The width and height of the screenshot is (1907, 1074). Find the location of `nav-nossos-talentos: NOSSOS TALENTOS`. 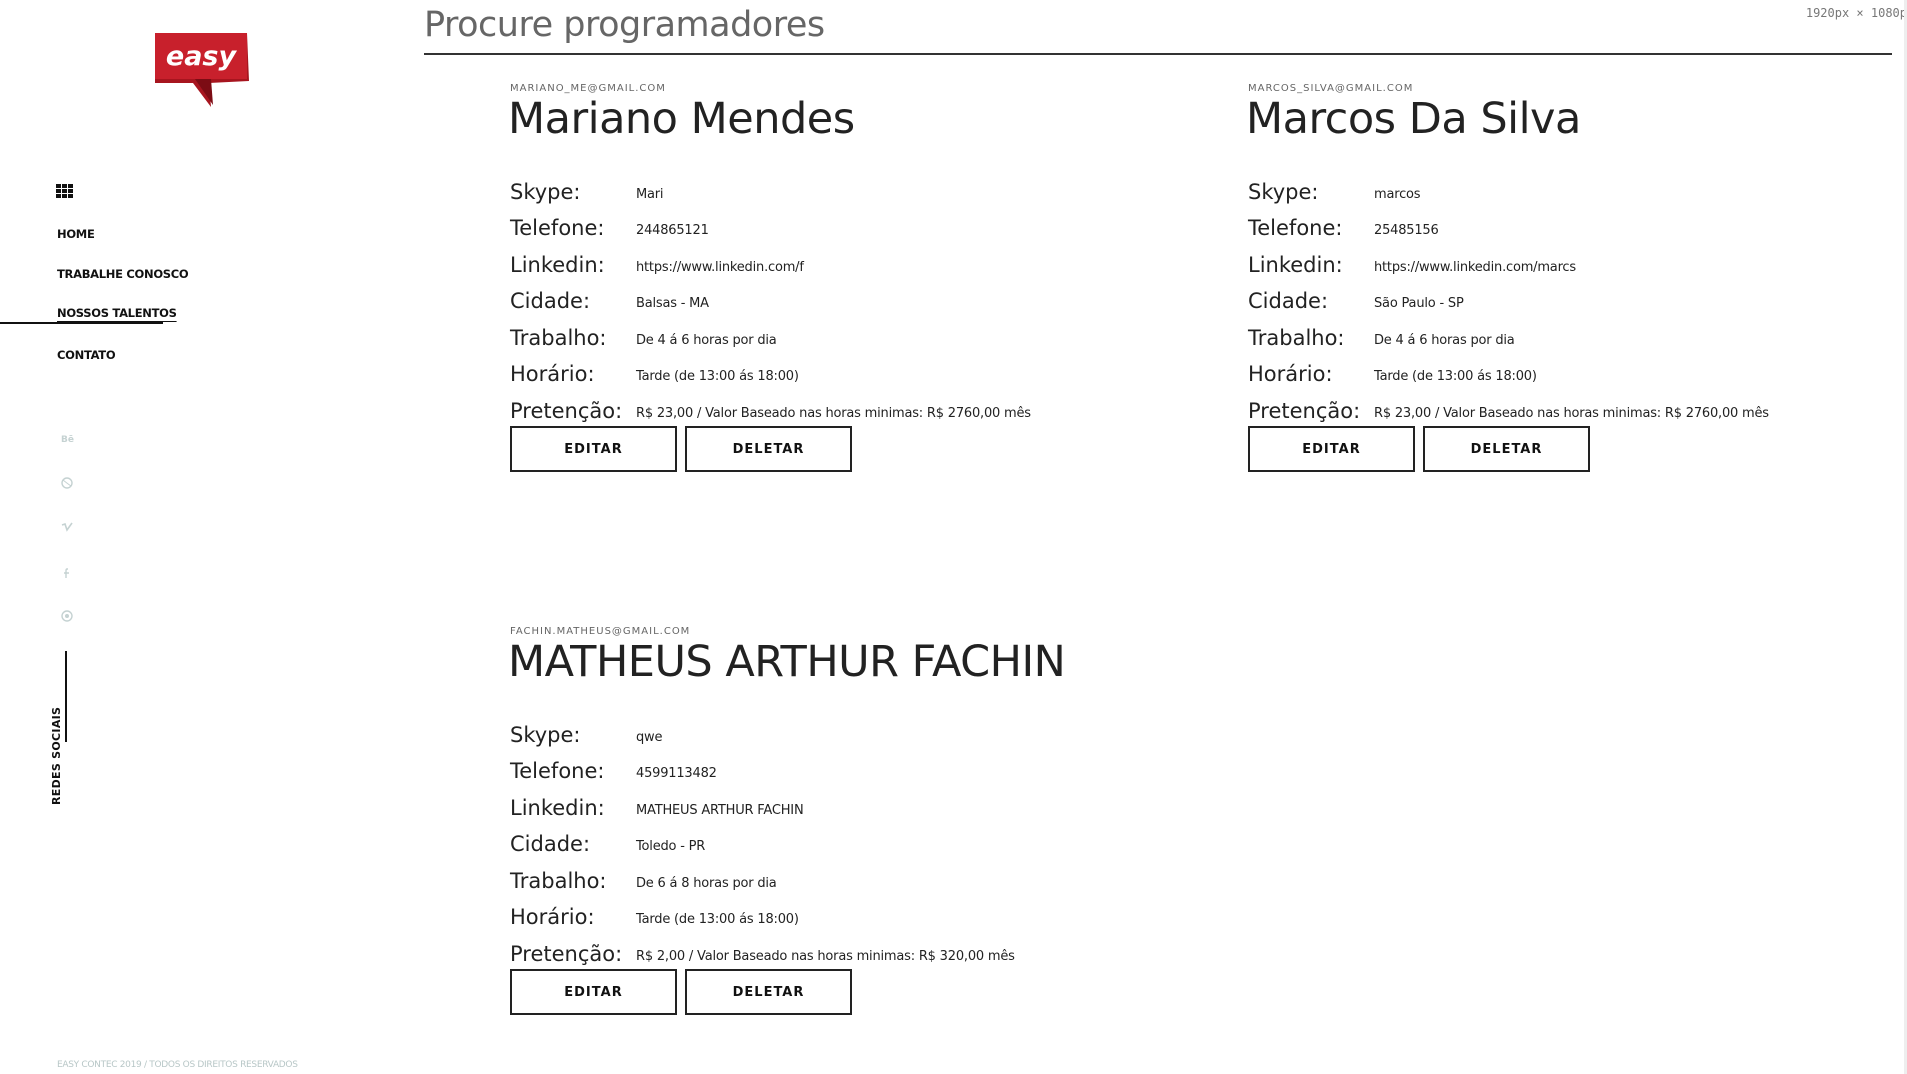

nav-nossos-talentos: NOSSOS TALENTOS is located at coordinates (117, 313).